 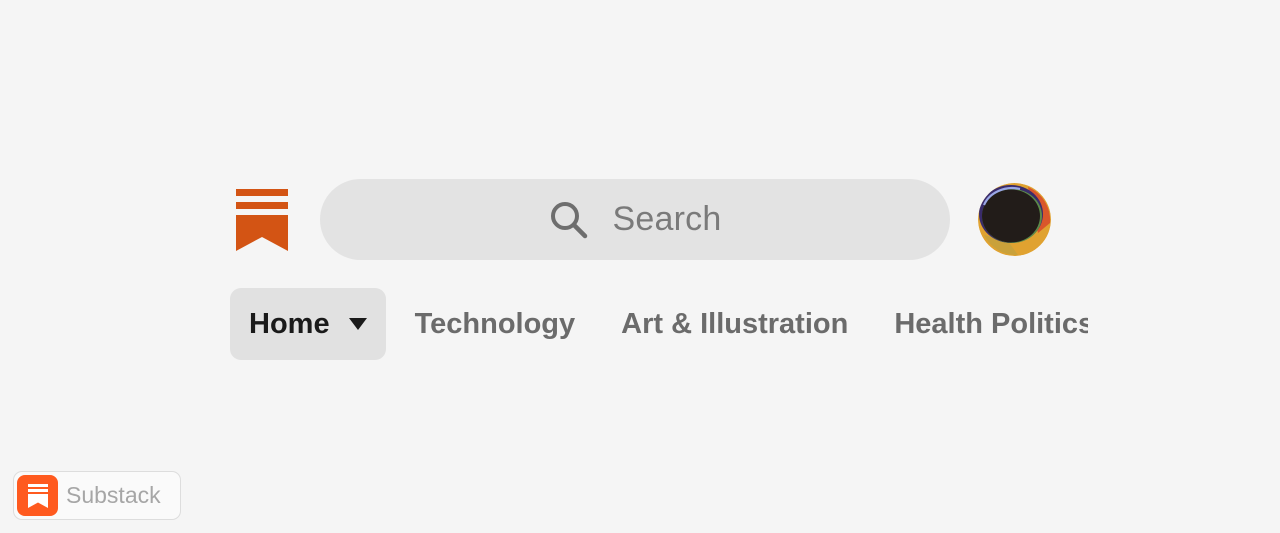 What do you see at coordinates (734, 324) in the screenshot?
I see `tab-art-illustration: Art & Illustration` at bounding box center [734, 324].